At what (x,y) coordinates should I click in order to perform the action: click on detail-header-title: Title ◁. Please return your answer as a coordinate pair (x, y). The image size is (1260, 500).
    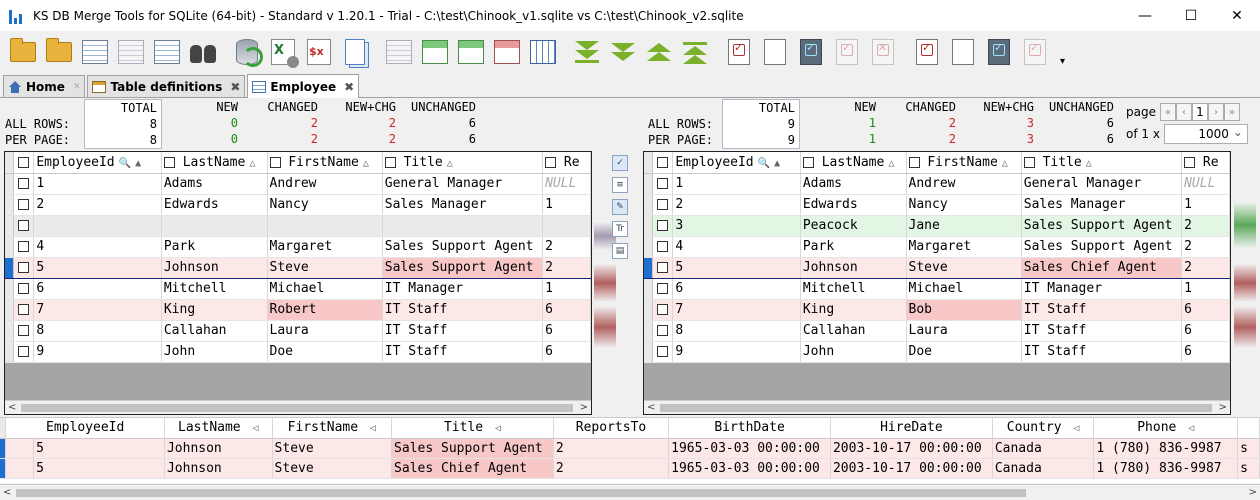
    Looking at the image, I should click on (472, 428).